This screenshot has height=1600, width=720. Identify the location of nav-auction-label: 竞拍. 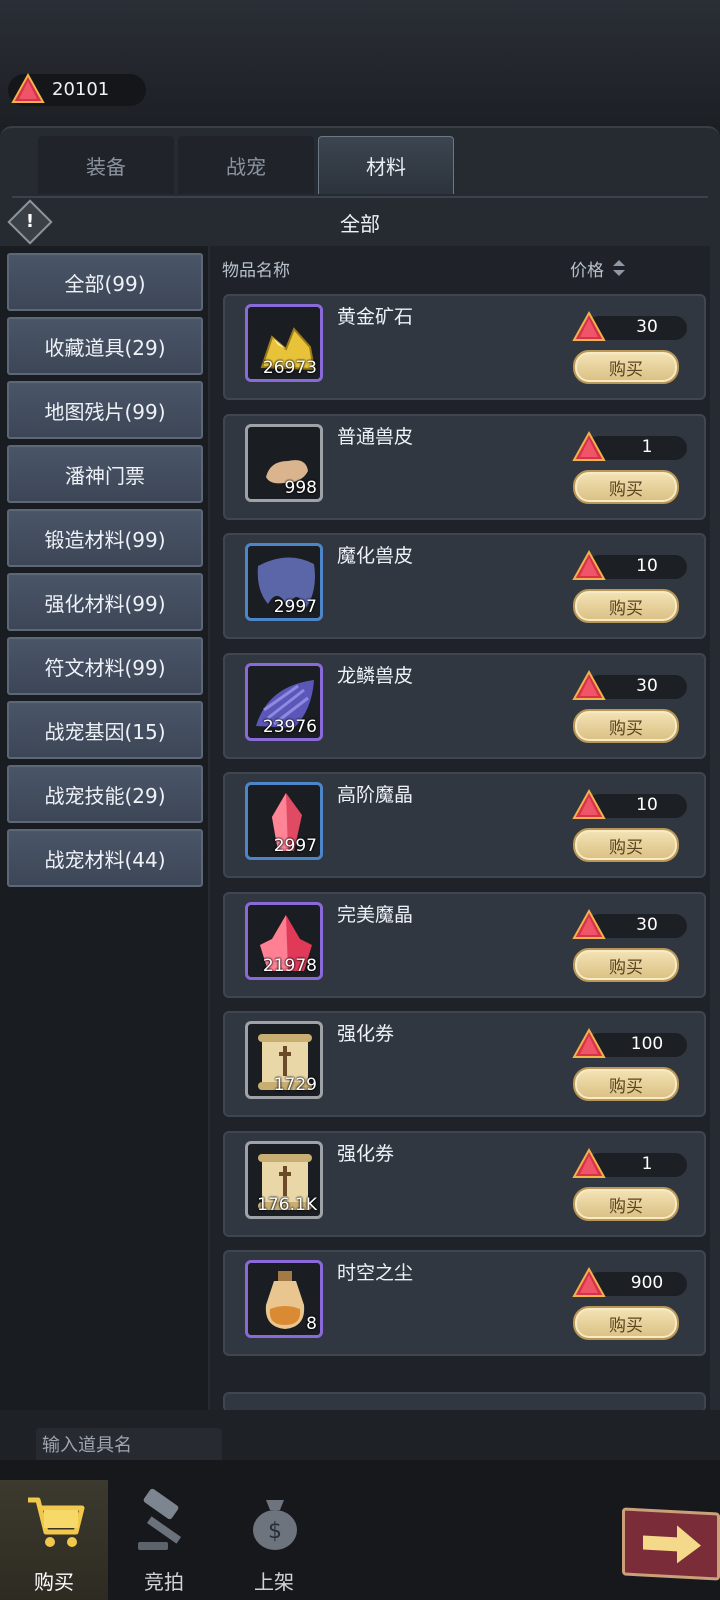
(164, 1582).